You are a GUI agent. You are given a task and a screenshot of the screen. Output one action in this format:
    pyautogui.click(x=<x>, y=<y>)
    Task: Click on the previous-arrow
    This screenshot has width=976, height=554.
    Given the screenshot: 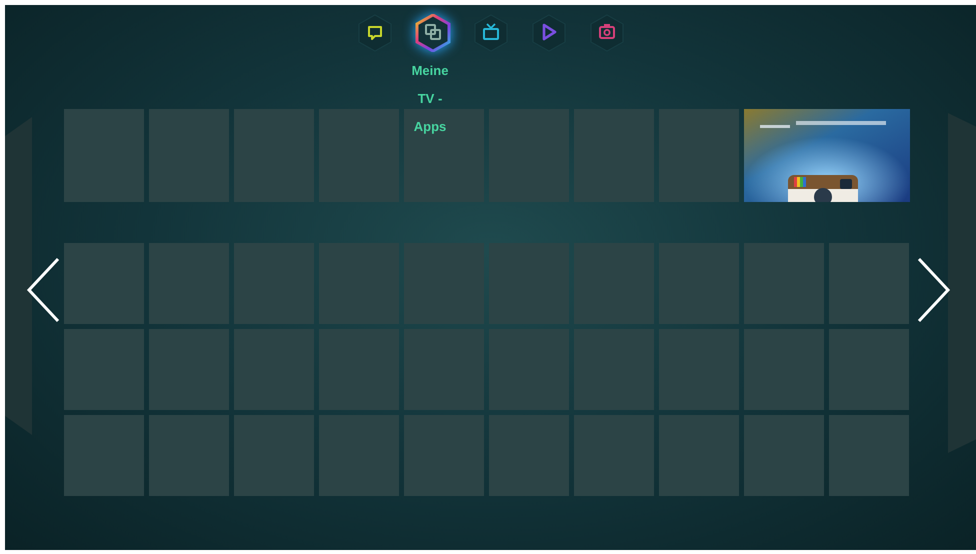 What is the action you would take?
    pyautogui.click(x=43, y=290)
    